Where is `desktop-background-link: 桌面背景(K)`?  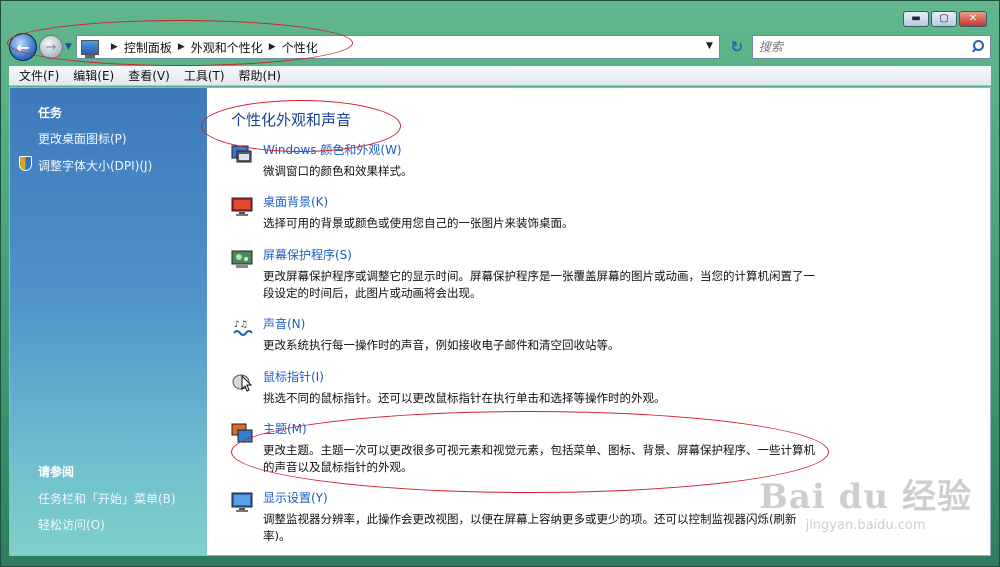 desktop-background-link: 桌面背景(K) is located at coordinates (295, 201).